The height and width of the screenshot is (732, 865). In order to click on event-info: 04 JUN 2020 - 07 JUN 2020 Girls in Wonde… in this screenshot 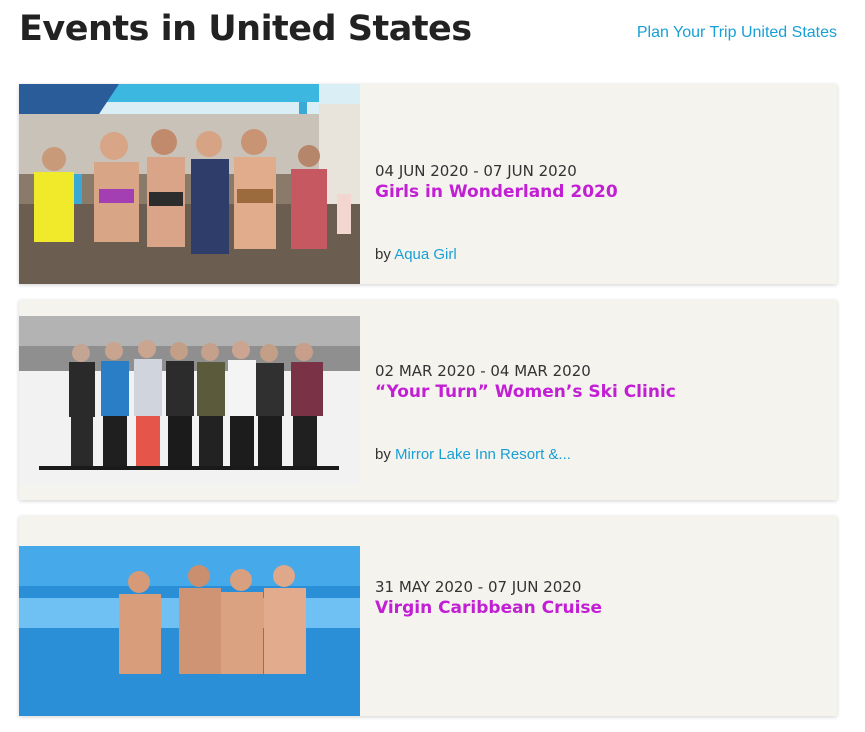, I will do `click(600, 182)`.